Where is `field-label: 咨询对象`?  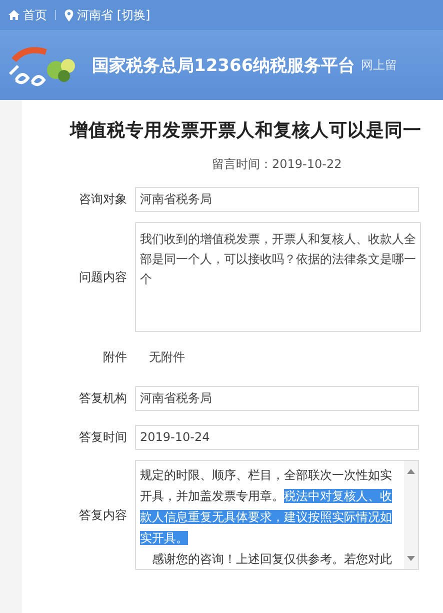 field-label: 咨询对象 is located at coordinates (103, 199).